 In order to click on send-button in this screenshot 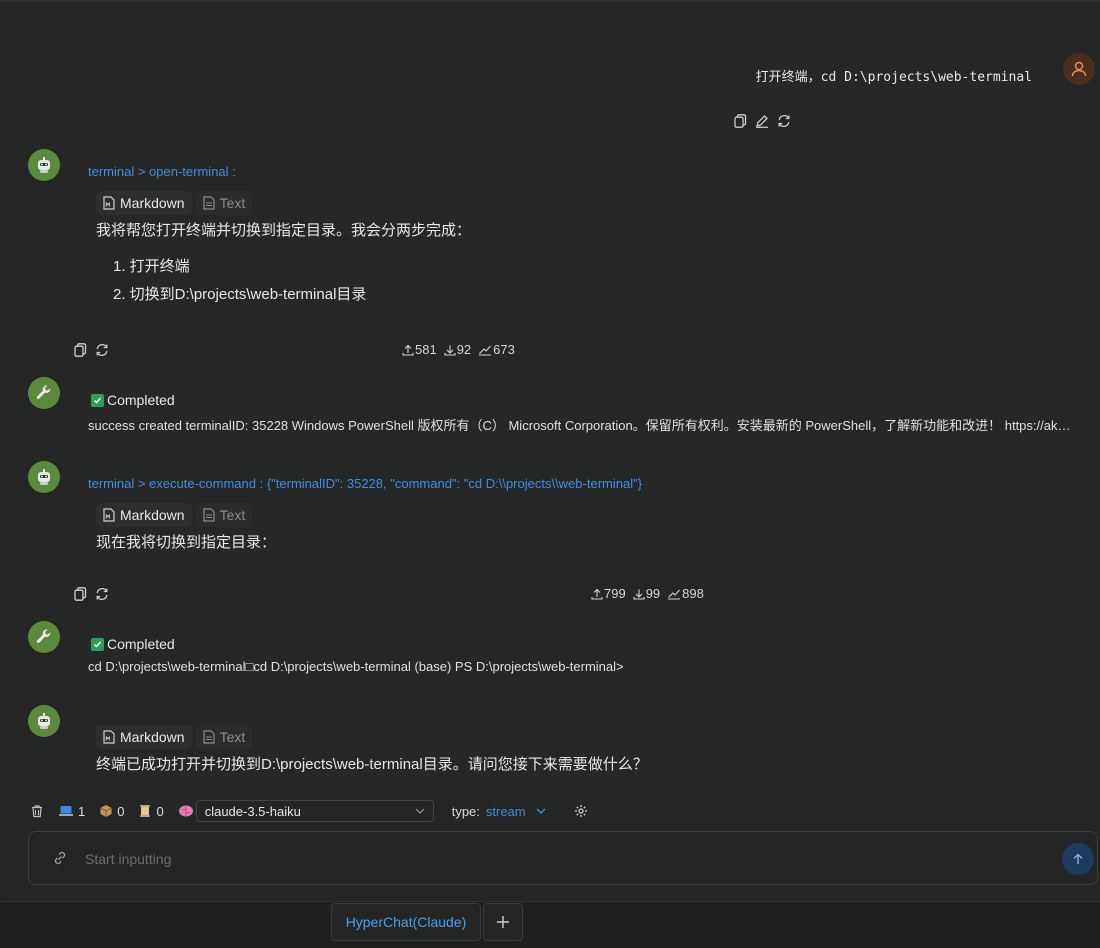, I will do `click(1078, 859)`.